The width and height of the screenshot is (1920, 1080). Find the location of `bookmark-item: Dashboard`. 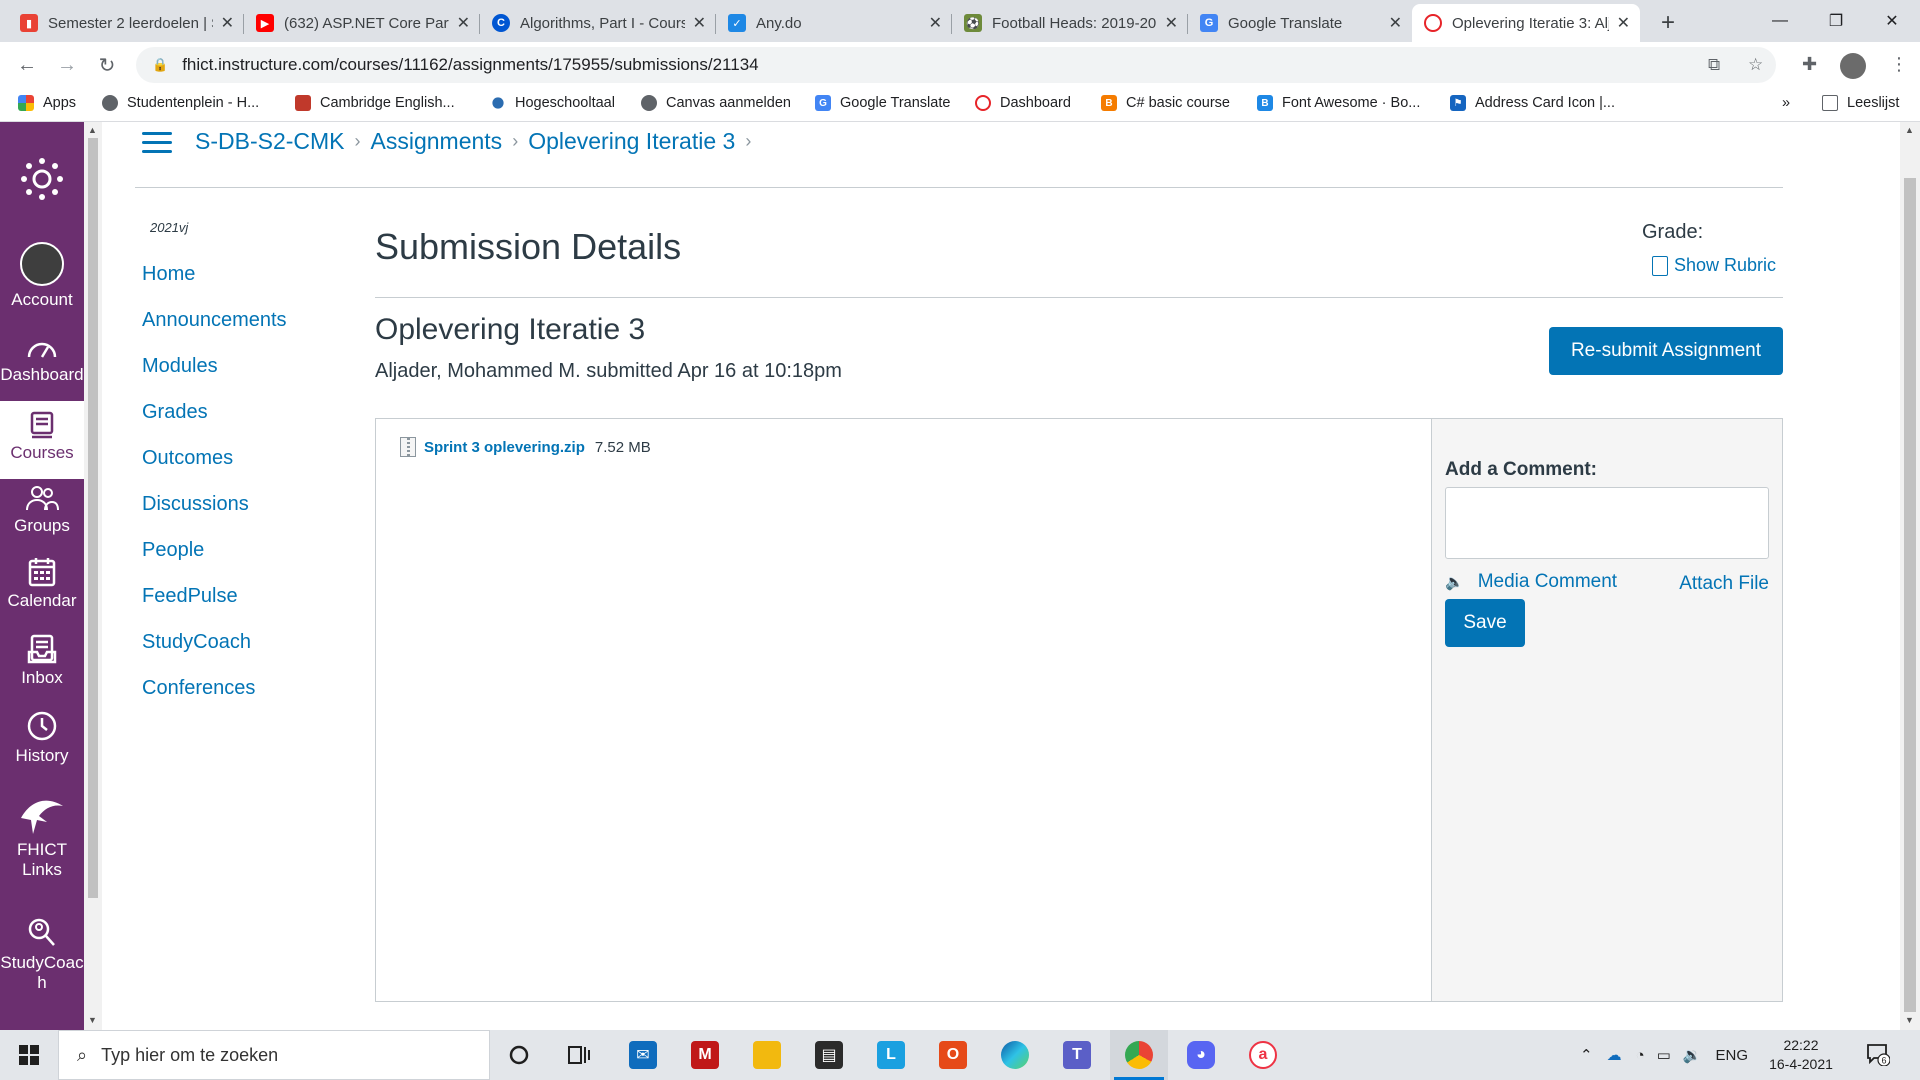

bookmark-item: Dashboard is located at coordinates (1023, 103).